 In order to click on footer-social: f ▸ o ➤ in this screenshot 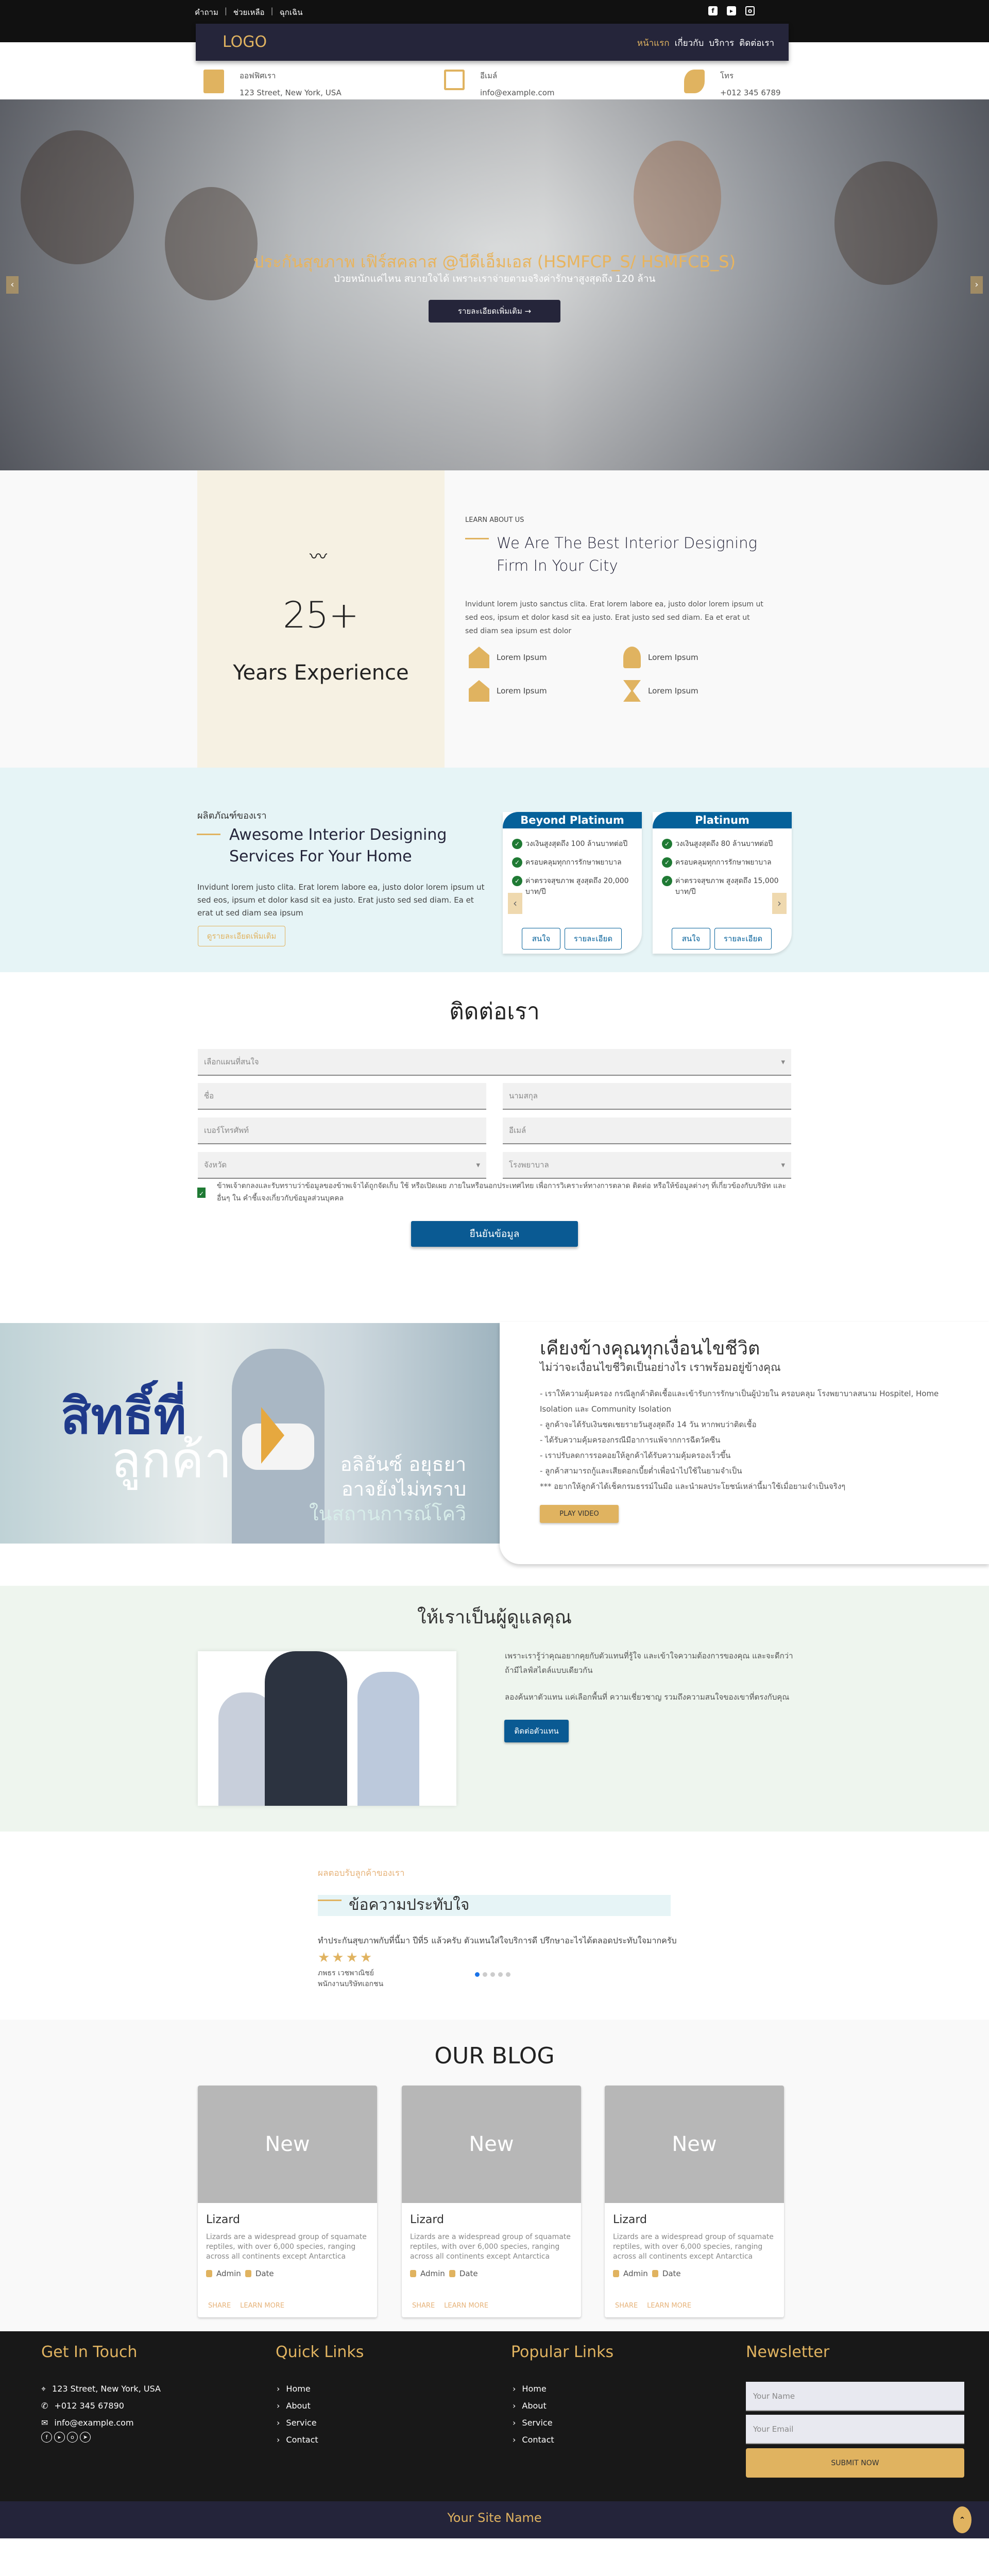, I will do `click(66, 2437)`.